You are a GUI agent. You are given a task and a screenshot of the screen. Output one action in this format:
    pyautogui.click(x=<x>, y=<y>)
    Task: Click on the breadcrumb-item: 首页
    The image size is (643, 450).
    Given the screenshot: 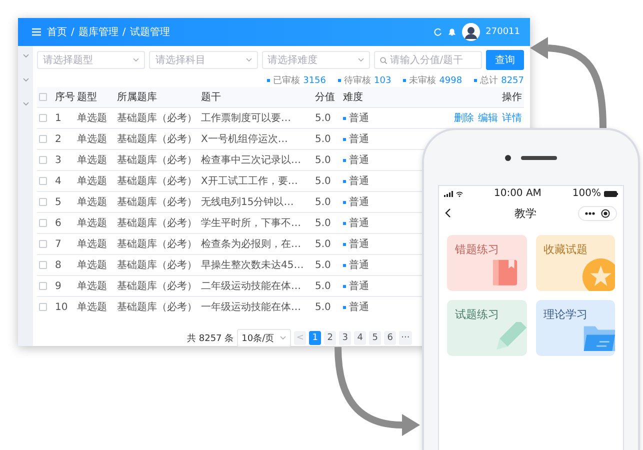 What is the action you would take?
    pyautogui.click(x=57, y=32)
    